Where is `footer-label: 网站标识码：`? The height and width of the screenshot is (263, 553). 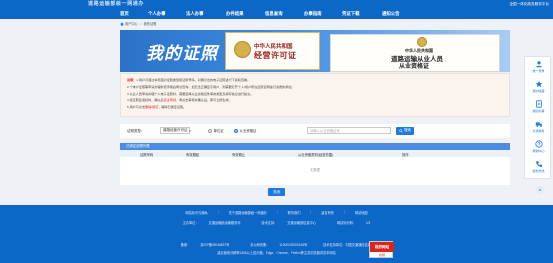
footer-label: 网站标识码： is located at coordinates (346, 223).